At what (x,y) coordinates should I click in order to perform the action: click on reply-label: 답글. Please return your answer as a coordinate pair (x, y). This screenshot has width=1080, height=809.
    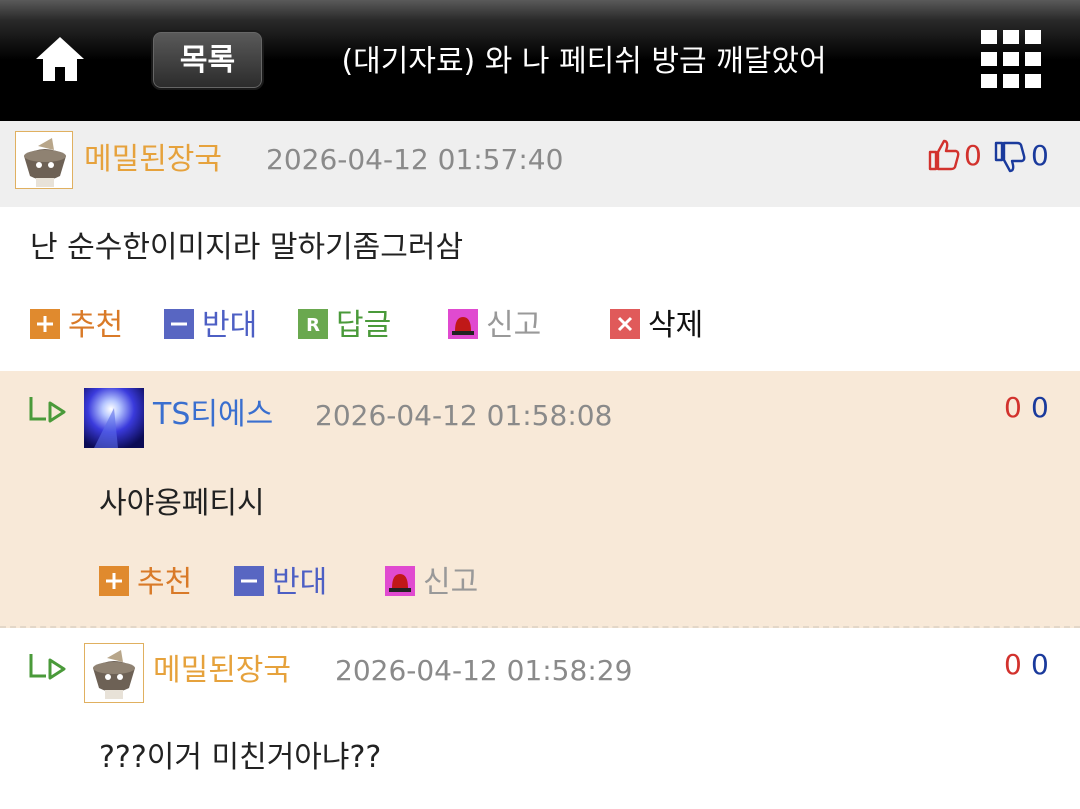
    Looking at the image, I should click on (364, 325).